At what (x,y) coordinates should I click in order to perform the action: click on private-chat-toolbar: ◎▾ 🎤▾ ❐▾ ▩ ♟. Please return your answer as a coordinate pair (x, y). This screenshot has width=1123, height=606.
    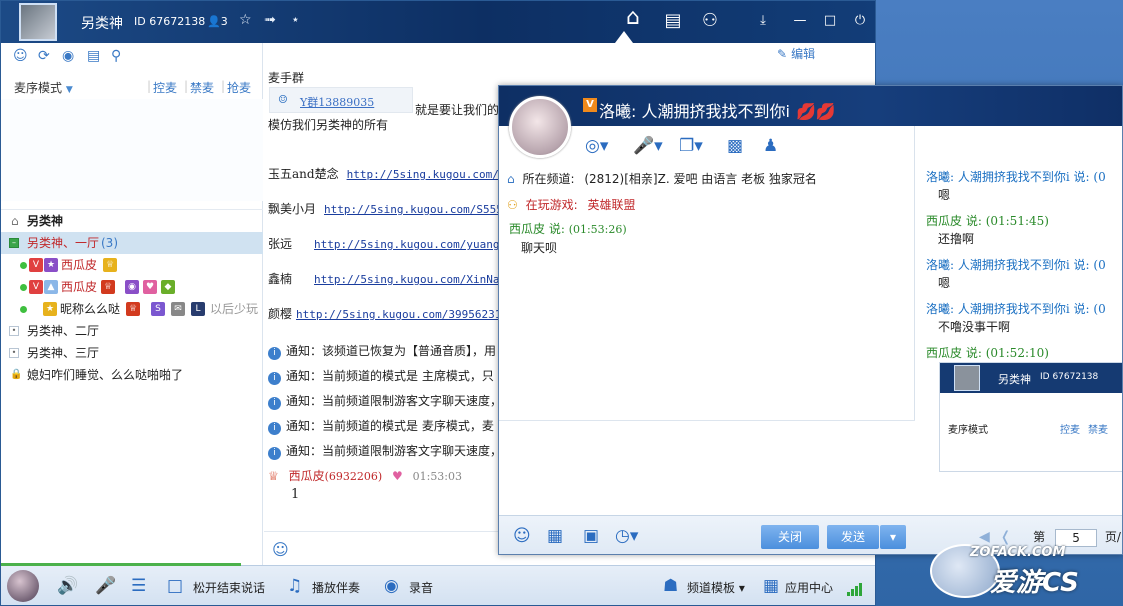
    Looking at the image, I should click on (706, 146).